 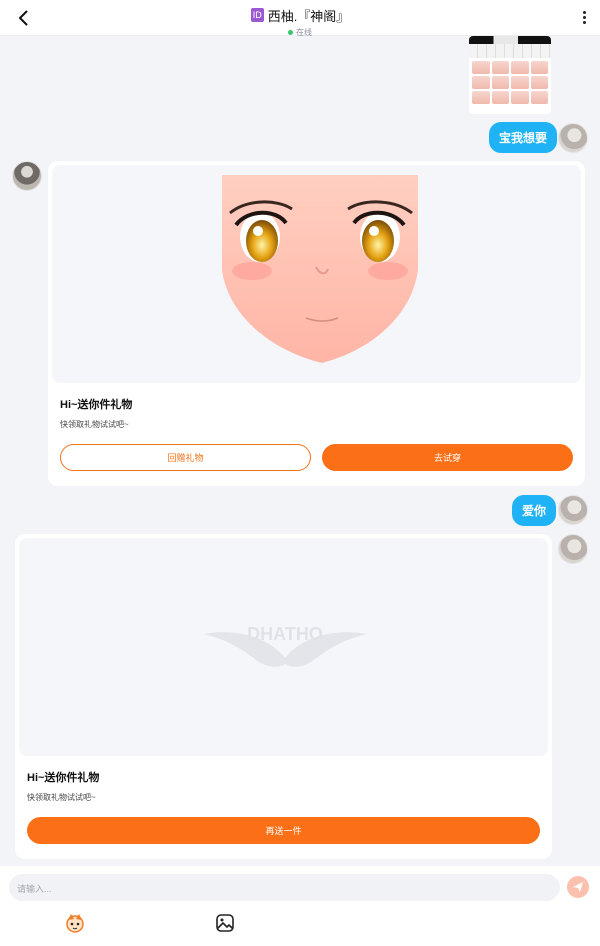 I want to click on id-badge: ID, so click(x=257, y=15).